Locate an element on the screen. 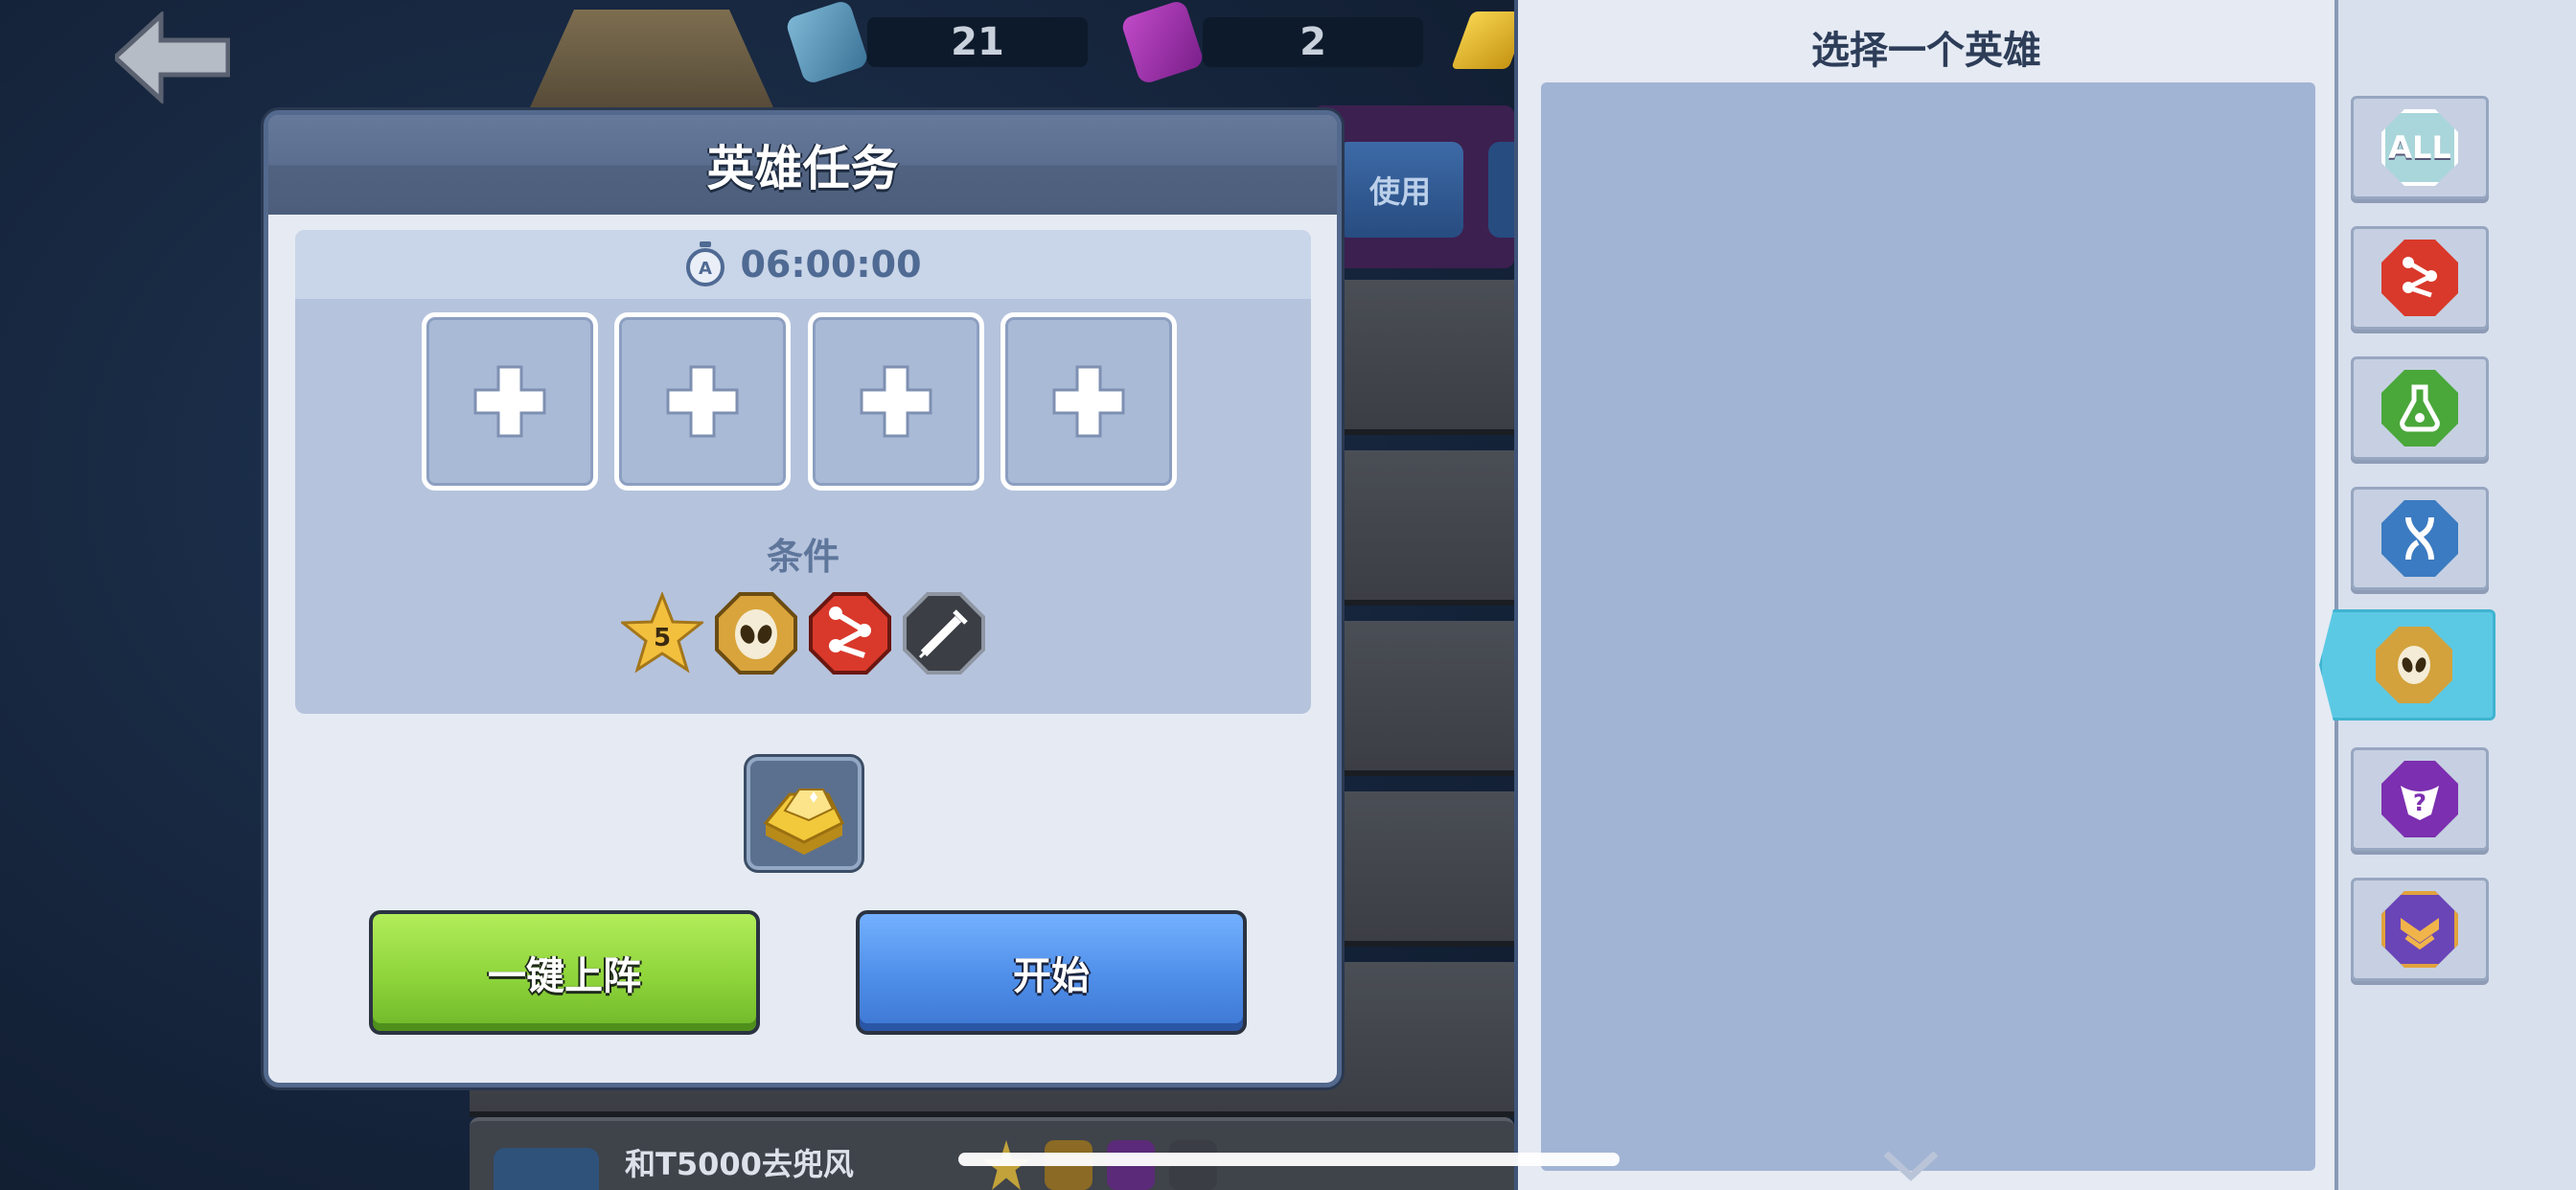  list-item-title: 和T5000去兜风 is located at coordinates (739, 1164).